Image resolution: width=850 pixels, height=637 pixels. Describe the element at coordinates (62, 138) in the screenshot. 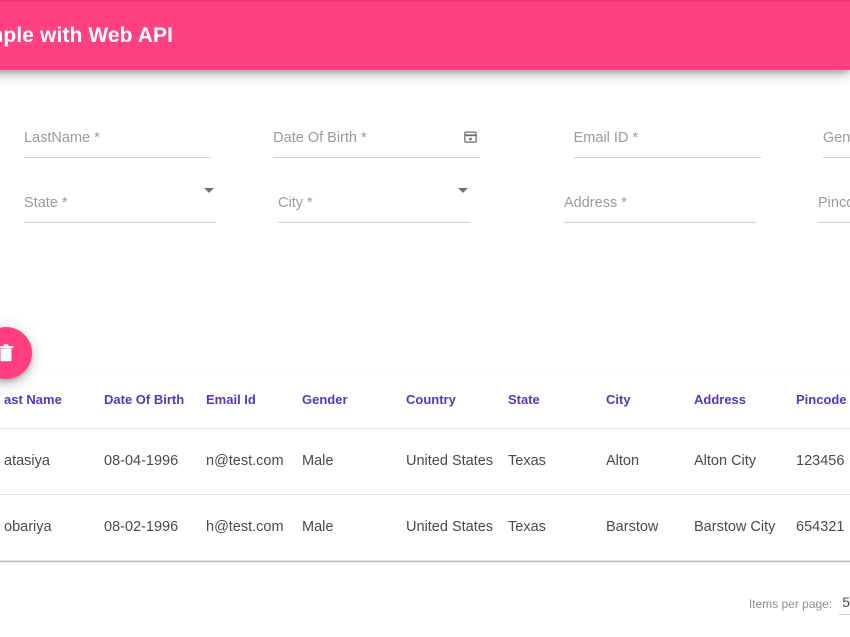

I see `lastname-label: LastName *` at that location.